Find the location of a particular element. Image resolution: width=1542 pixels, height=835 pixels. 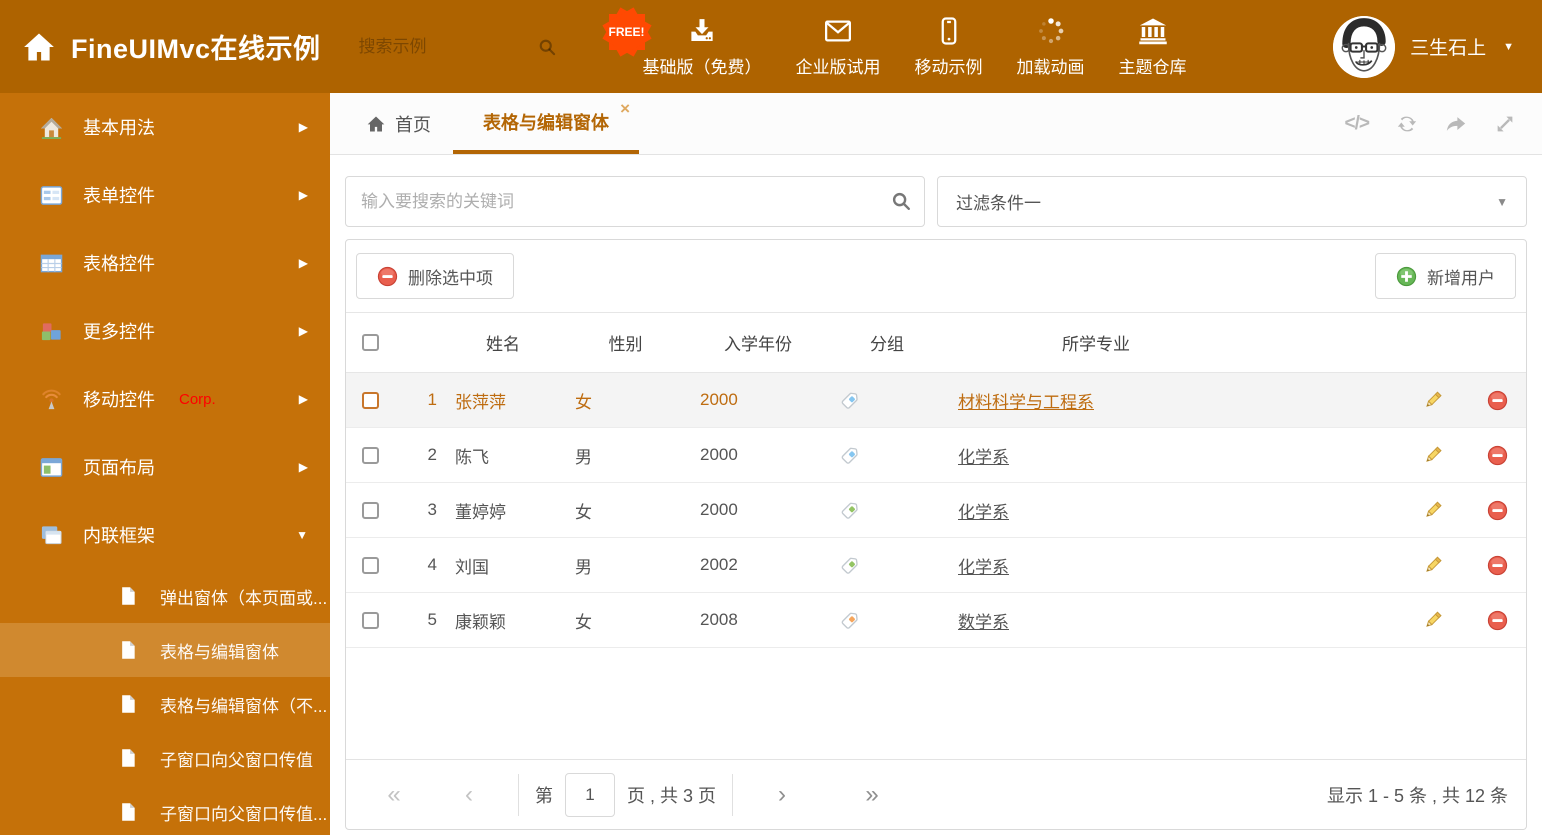

column-header-major: 所学专业 is located at coordinates (1096, 342).